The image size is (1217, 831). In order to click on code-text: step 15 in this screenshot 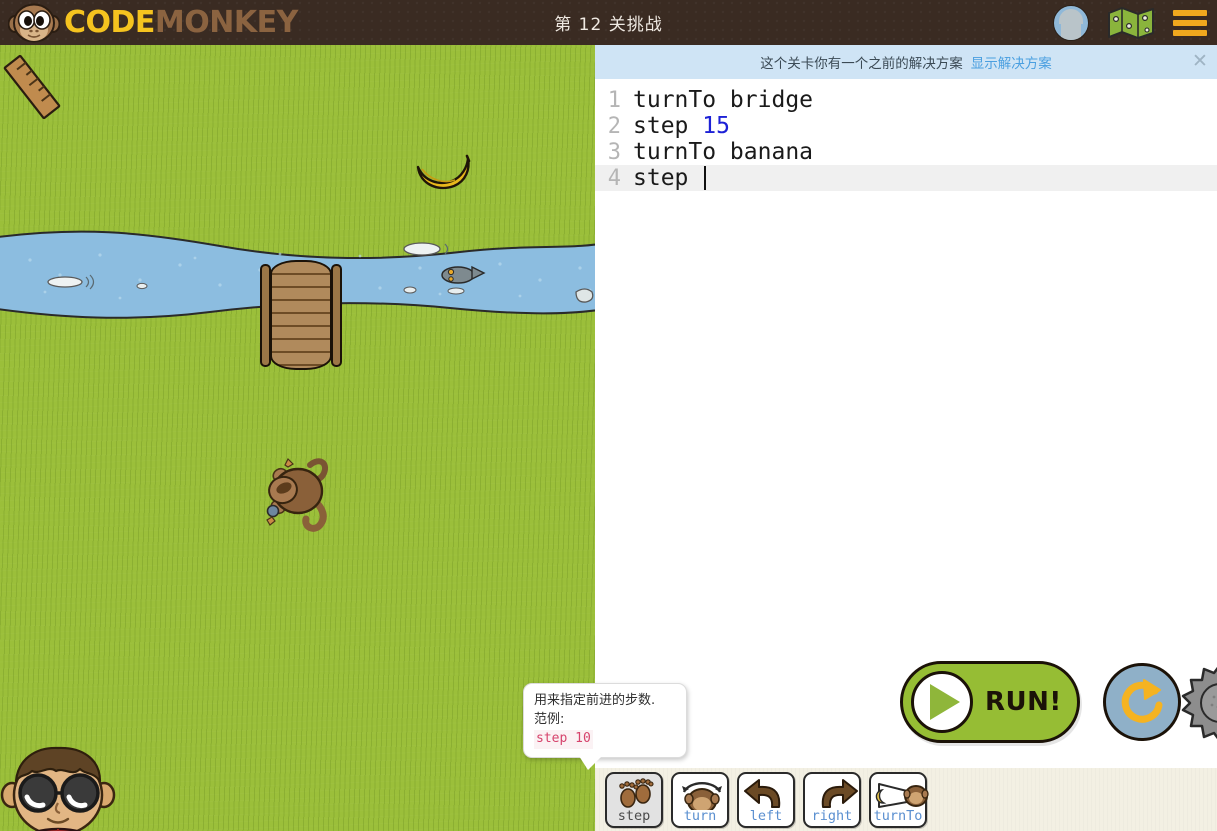, I will do `click(681, 126)`.